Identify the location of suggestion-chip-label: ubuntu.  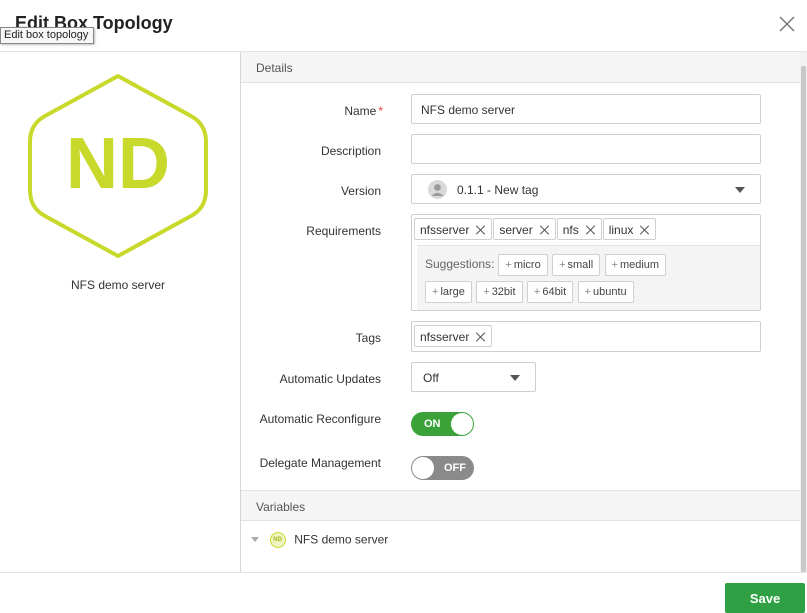
(609, 292).